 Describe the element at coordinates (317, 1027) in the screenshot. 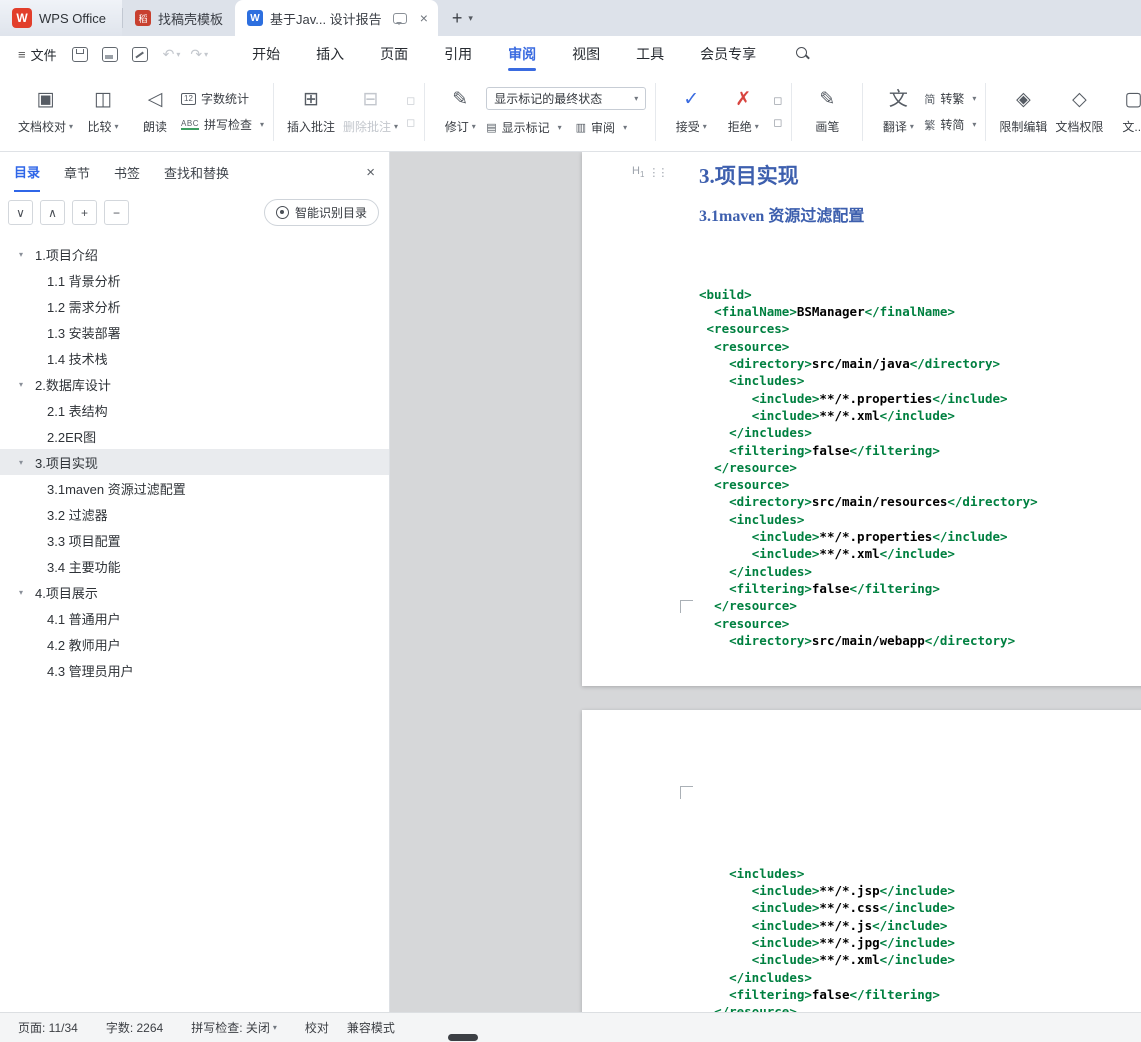

I see `proofread-status: 校对` at that location.